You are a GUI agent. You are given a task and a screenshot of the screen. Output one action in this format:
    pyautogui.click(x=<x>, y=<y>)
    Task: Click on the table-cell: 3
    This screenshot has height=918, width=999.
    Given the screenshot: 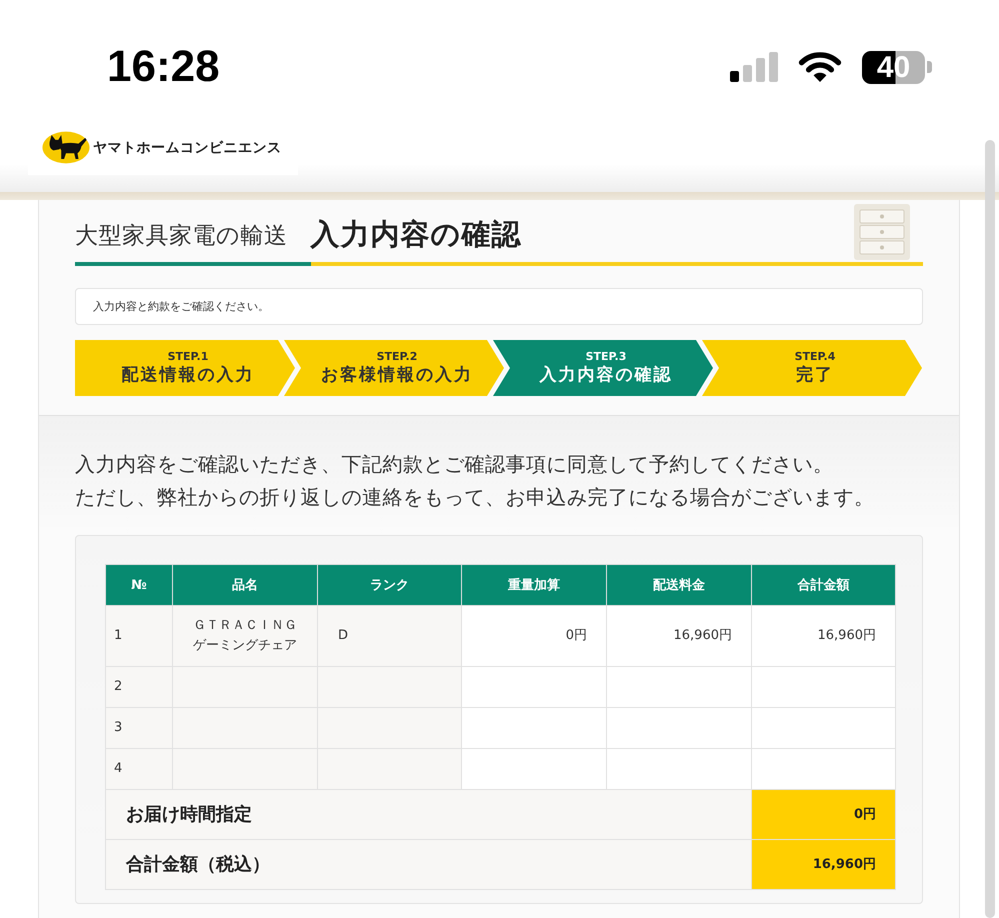 What is the action you would take?
    pyautogui.click(x=139, y=728)
    